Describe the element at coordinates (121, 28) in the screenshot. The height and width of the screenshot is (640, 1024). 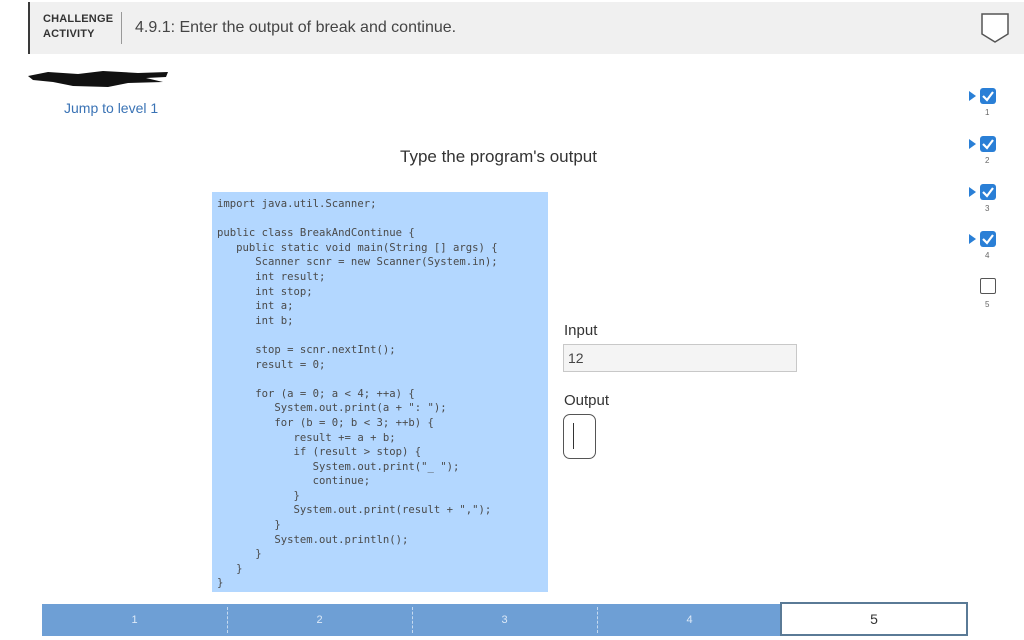
I see `header-divider` at that location.